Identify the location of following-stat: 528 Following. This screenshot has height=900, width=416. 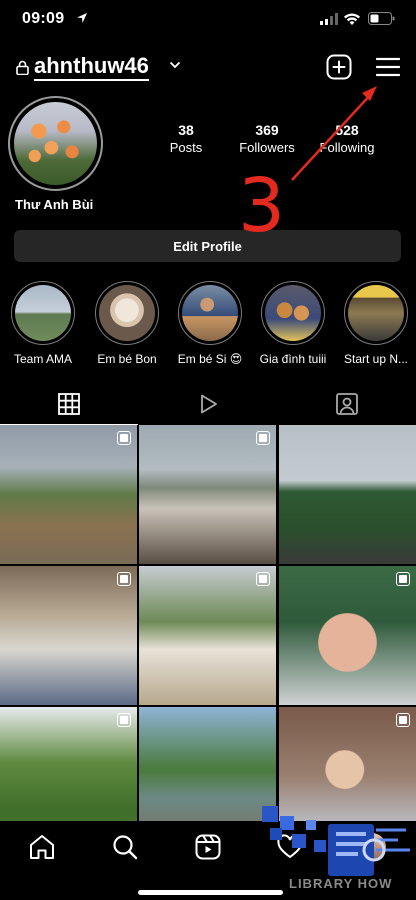
(347, 138).